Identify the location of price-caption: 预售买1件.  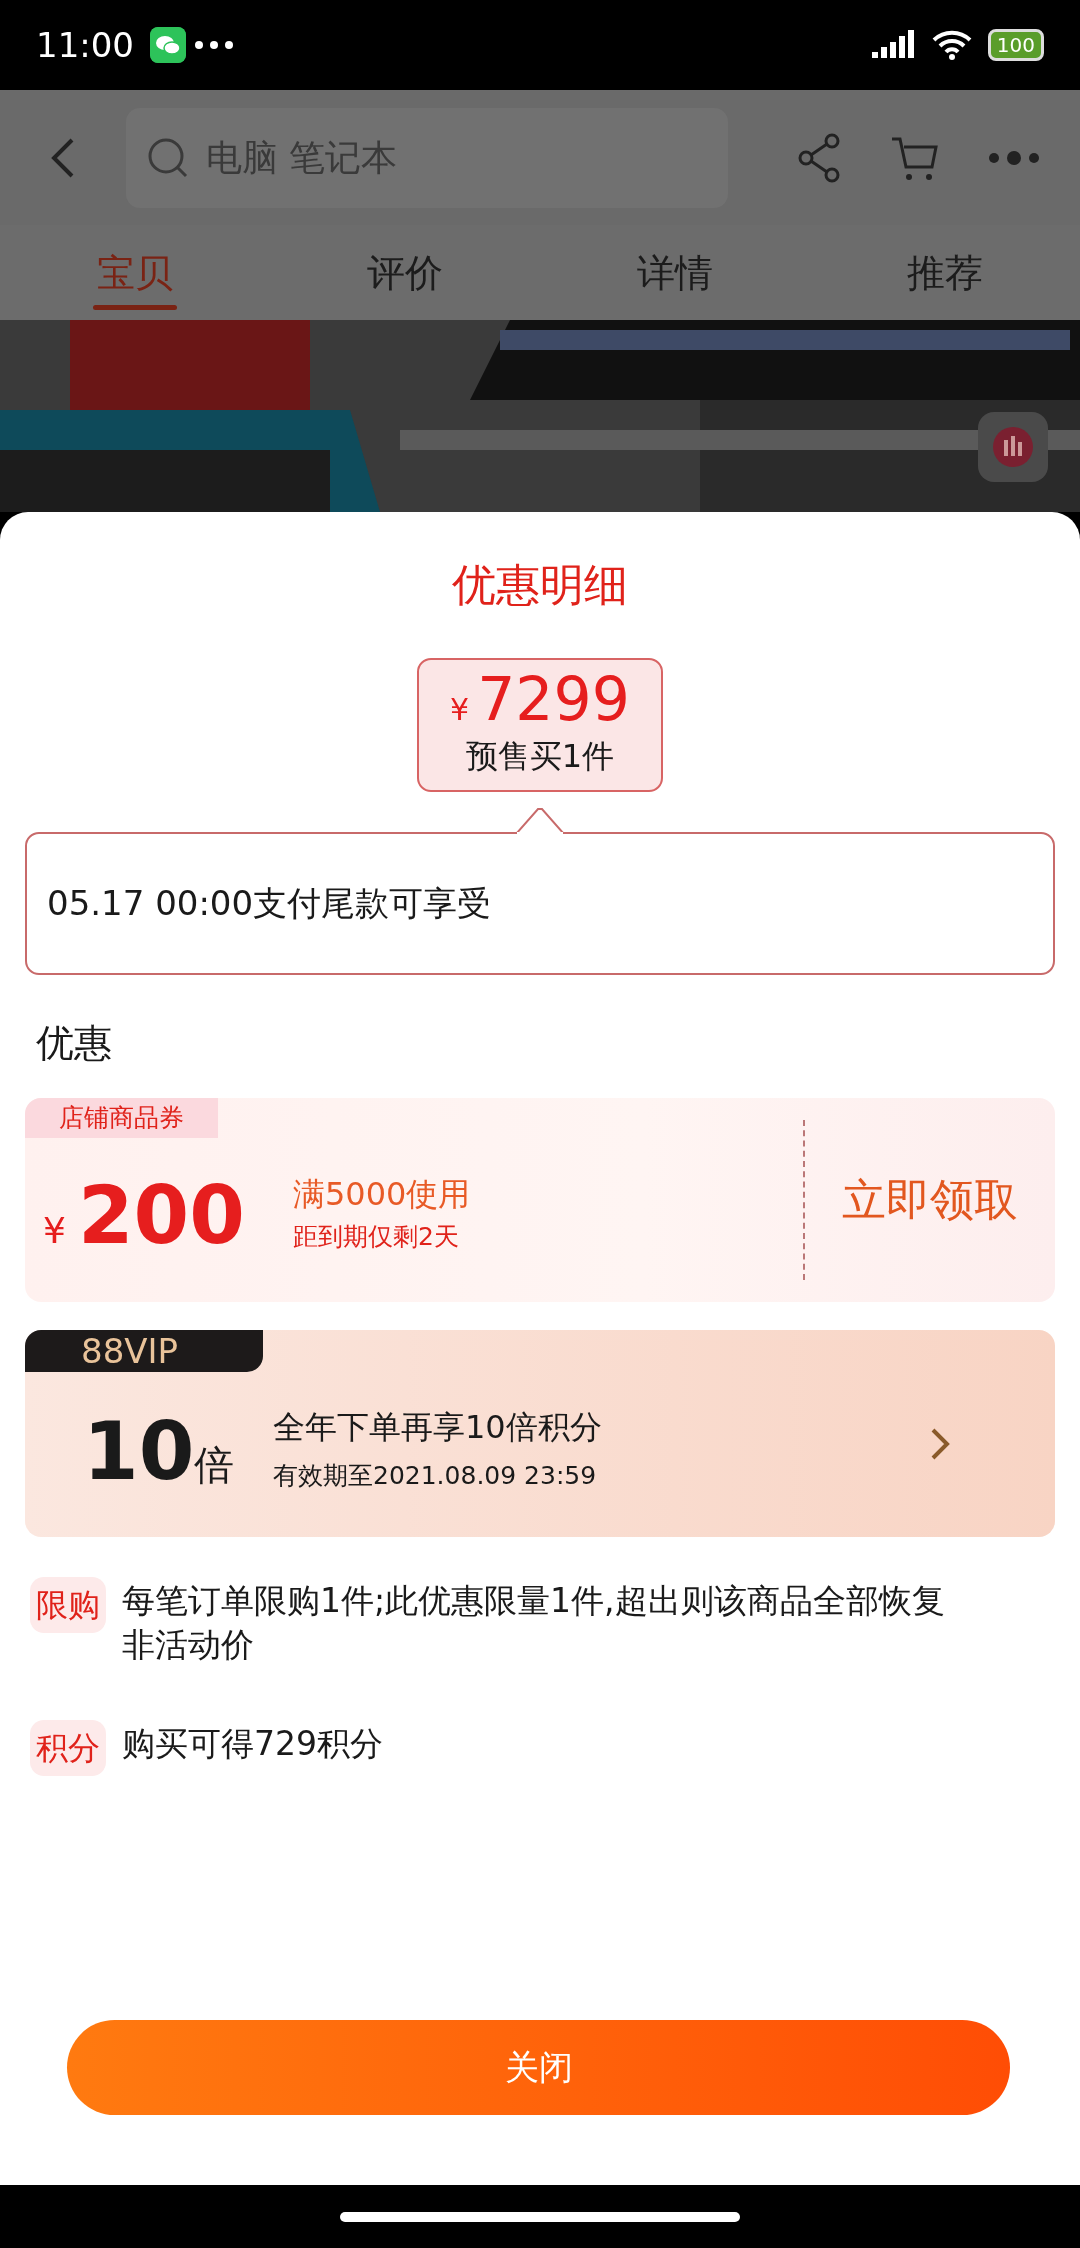
(540, 756).